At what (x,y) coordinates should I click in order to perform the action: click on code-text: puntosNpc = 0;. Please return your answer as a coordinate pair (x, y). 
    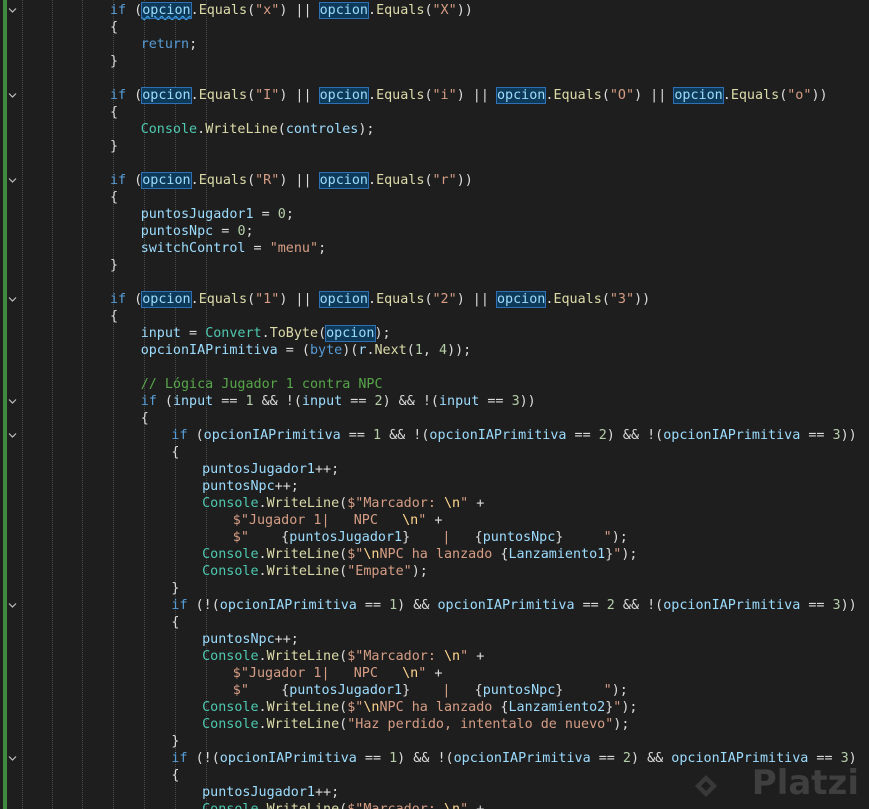
    Looking at the image, I should click on (197, 231).